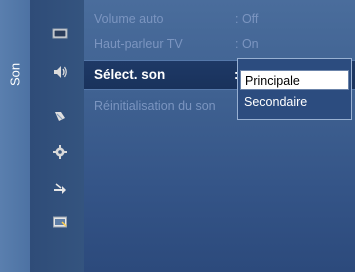 The height and width of the screenshot is (272, 355). Describe the element at coordinates (130, 74) in the screenshot. I see `menu-item-label: Sélect. son` at that location.